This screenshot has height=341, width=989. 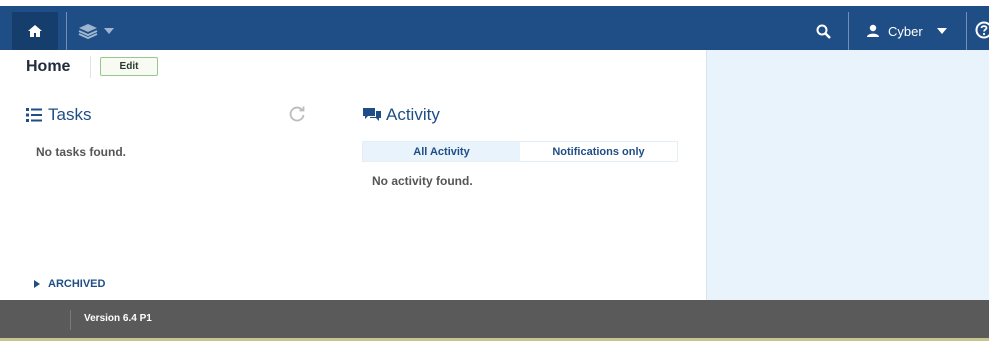 I want to click on refresh-icon, so click(x=297, y=114).